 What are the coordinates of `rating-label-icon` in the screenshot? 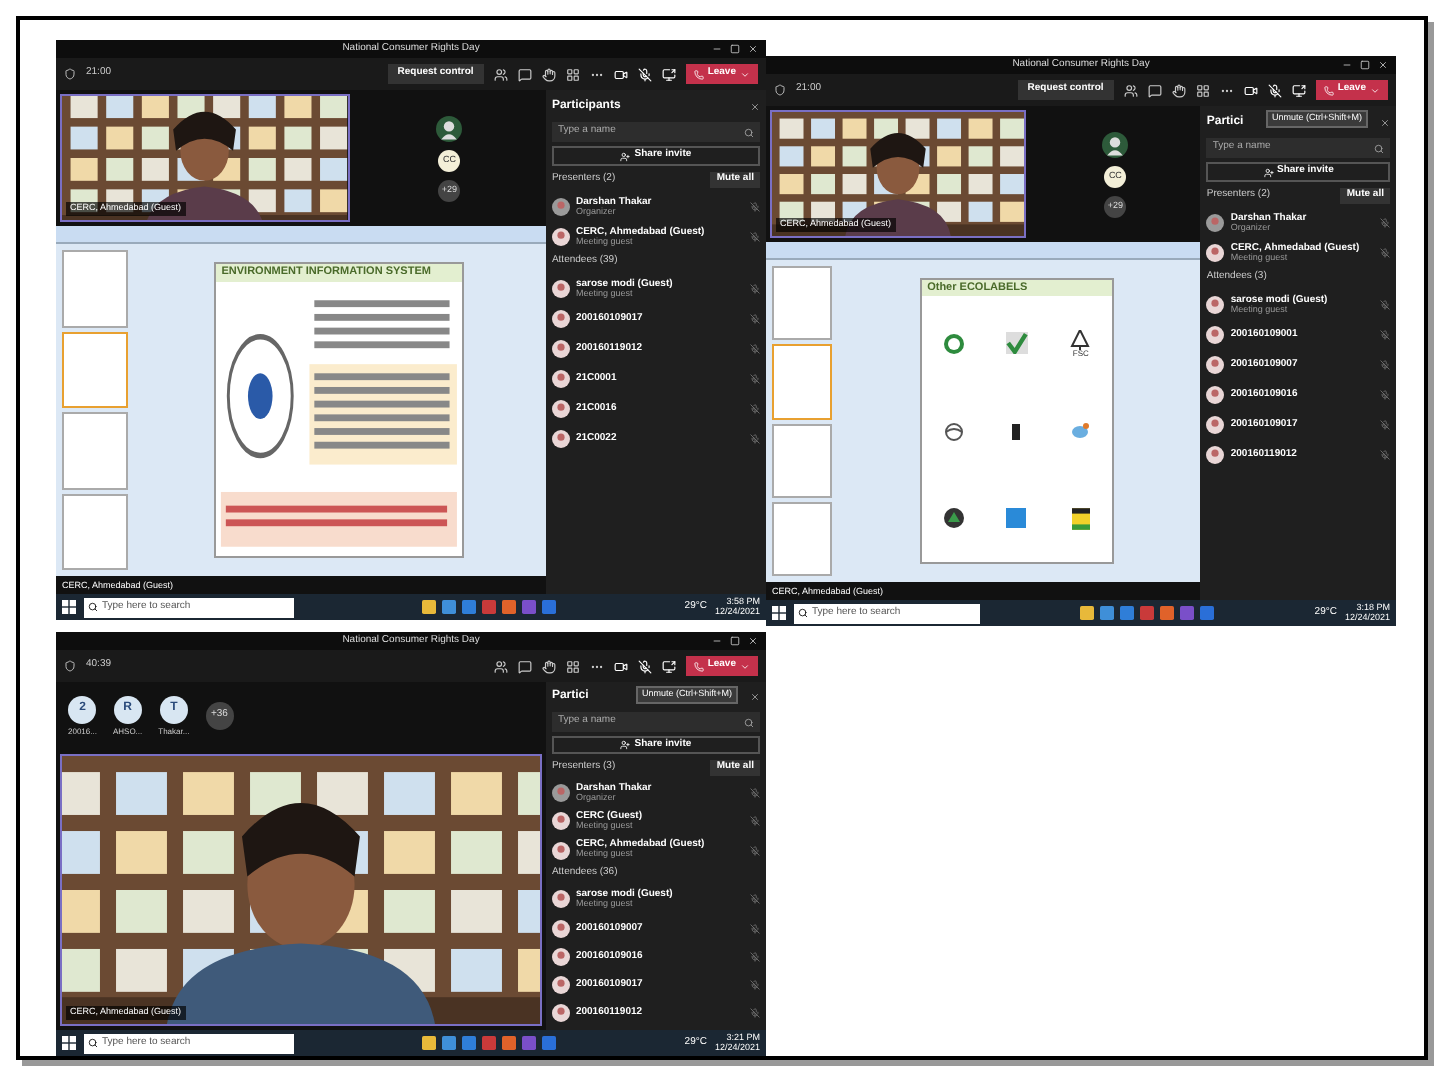 It's located at (1080, 518).